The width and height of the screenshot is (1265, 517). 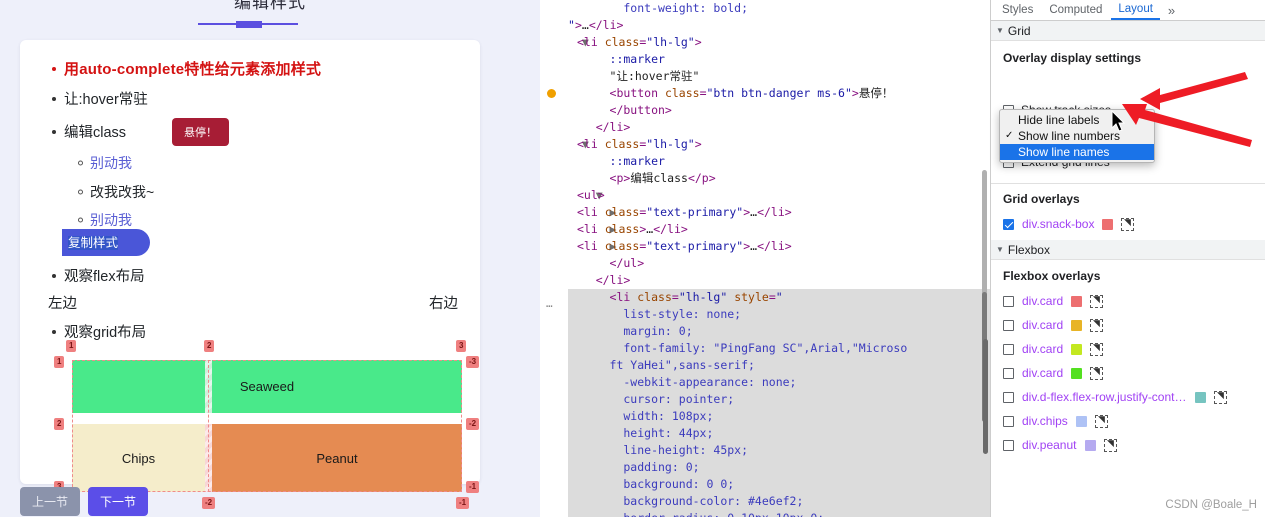 I want to click on flexbox-overlay-row: div.chips, so click(x=1128, y=421).